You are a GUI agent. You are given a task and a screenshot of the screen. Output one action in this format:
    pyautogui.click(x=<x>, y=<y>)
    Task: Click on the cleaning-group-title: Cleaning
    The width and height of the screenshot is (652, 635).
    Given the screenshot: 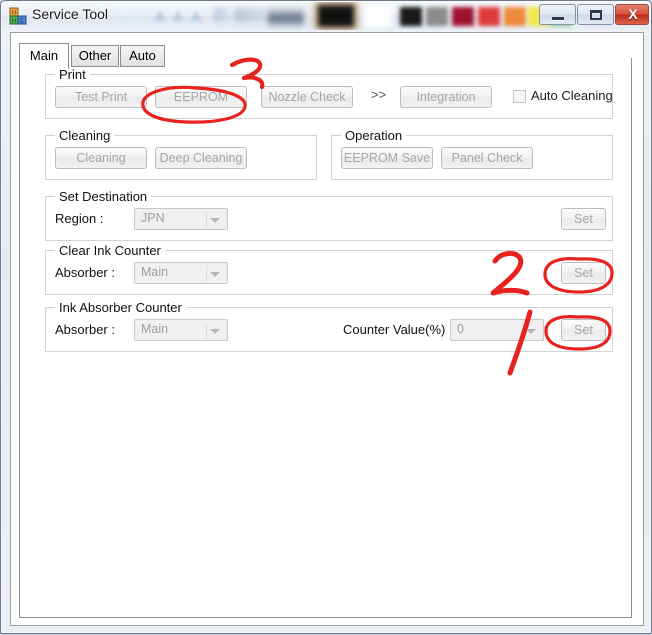 What is the action you would take?
    pyautogui.click(x=85, y=135)
    